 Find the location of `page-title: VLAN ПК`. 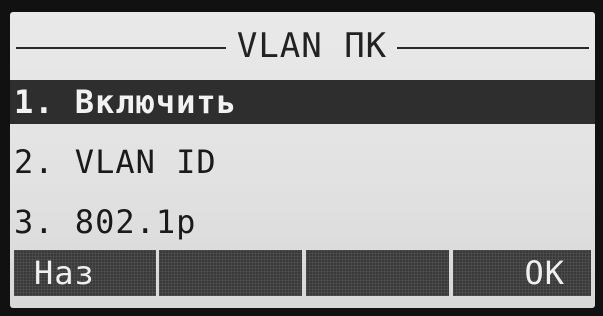

page-title: VLAN ПК is located at coordinates (312, 46).